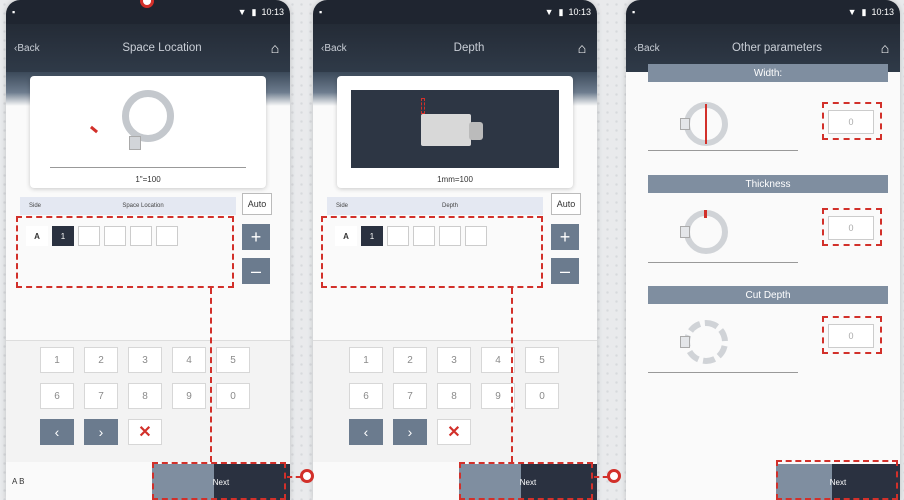 The height and width of the screenshot is (500, 904). What do you see at coordinates (768, 184) in the screenshot?
I see `section-thickness: Thickness` at bounding box center [768, 184].